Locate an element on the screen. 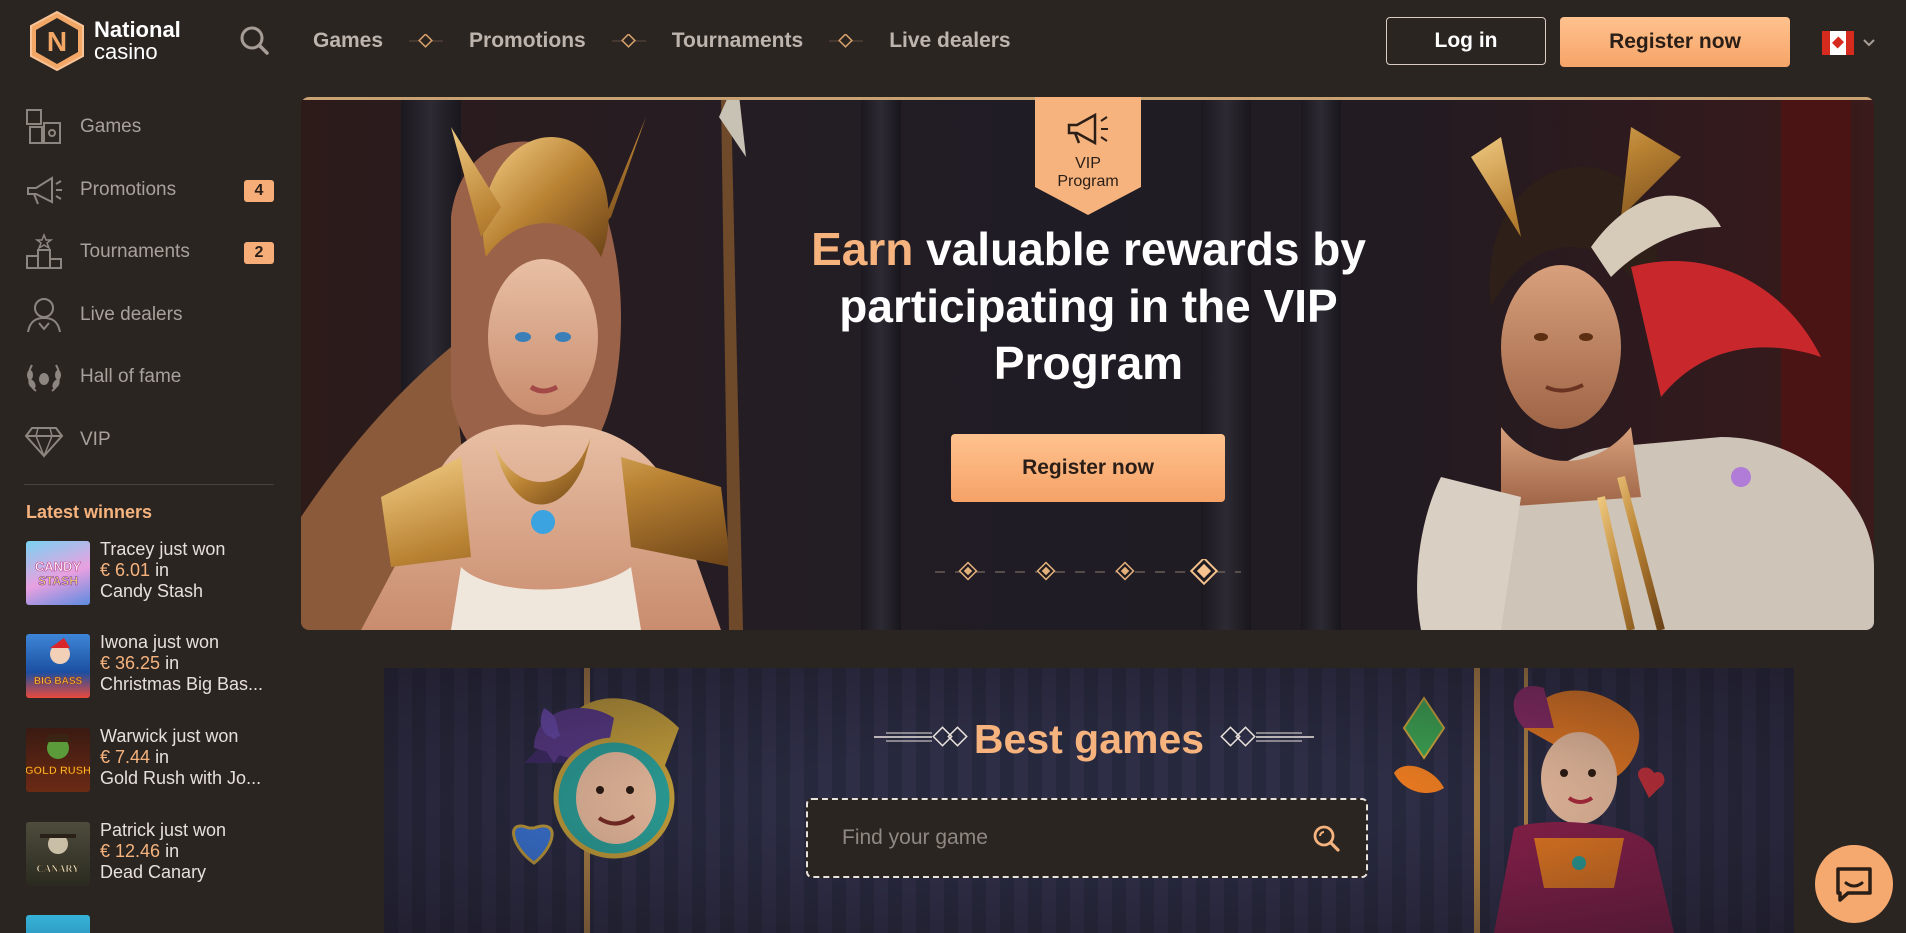  sidebar-item-promotions: Promotions 4 is located at coordinates (149, 190).